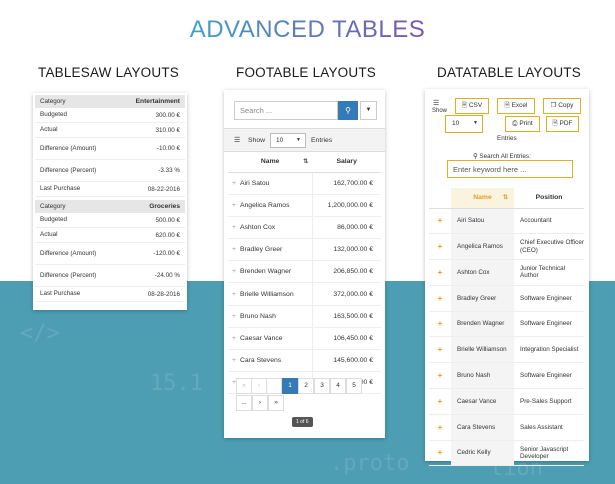  I want to click on table-row: + Ashton Cox 86,000.00 €, so click(304, 228).